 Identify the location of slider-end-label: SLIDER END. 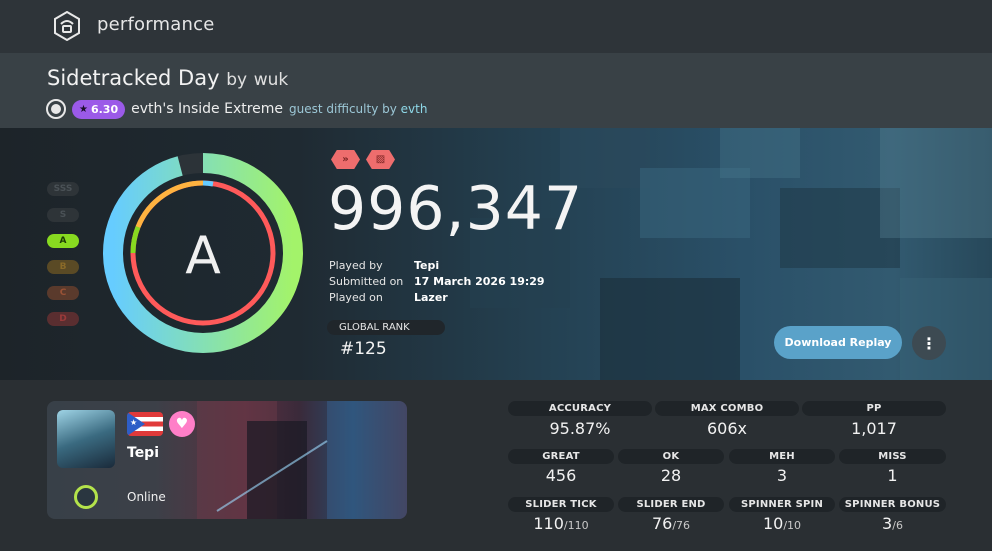
(671, 504).